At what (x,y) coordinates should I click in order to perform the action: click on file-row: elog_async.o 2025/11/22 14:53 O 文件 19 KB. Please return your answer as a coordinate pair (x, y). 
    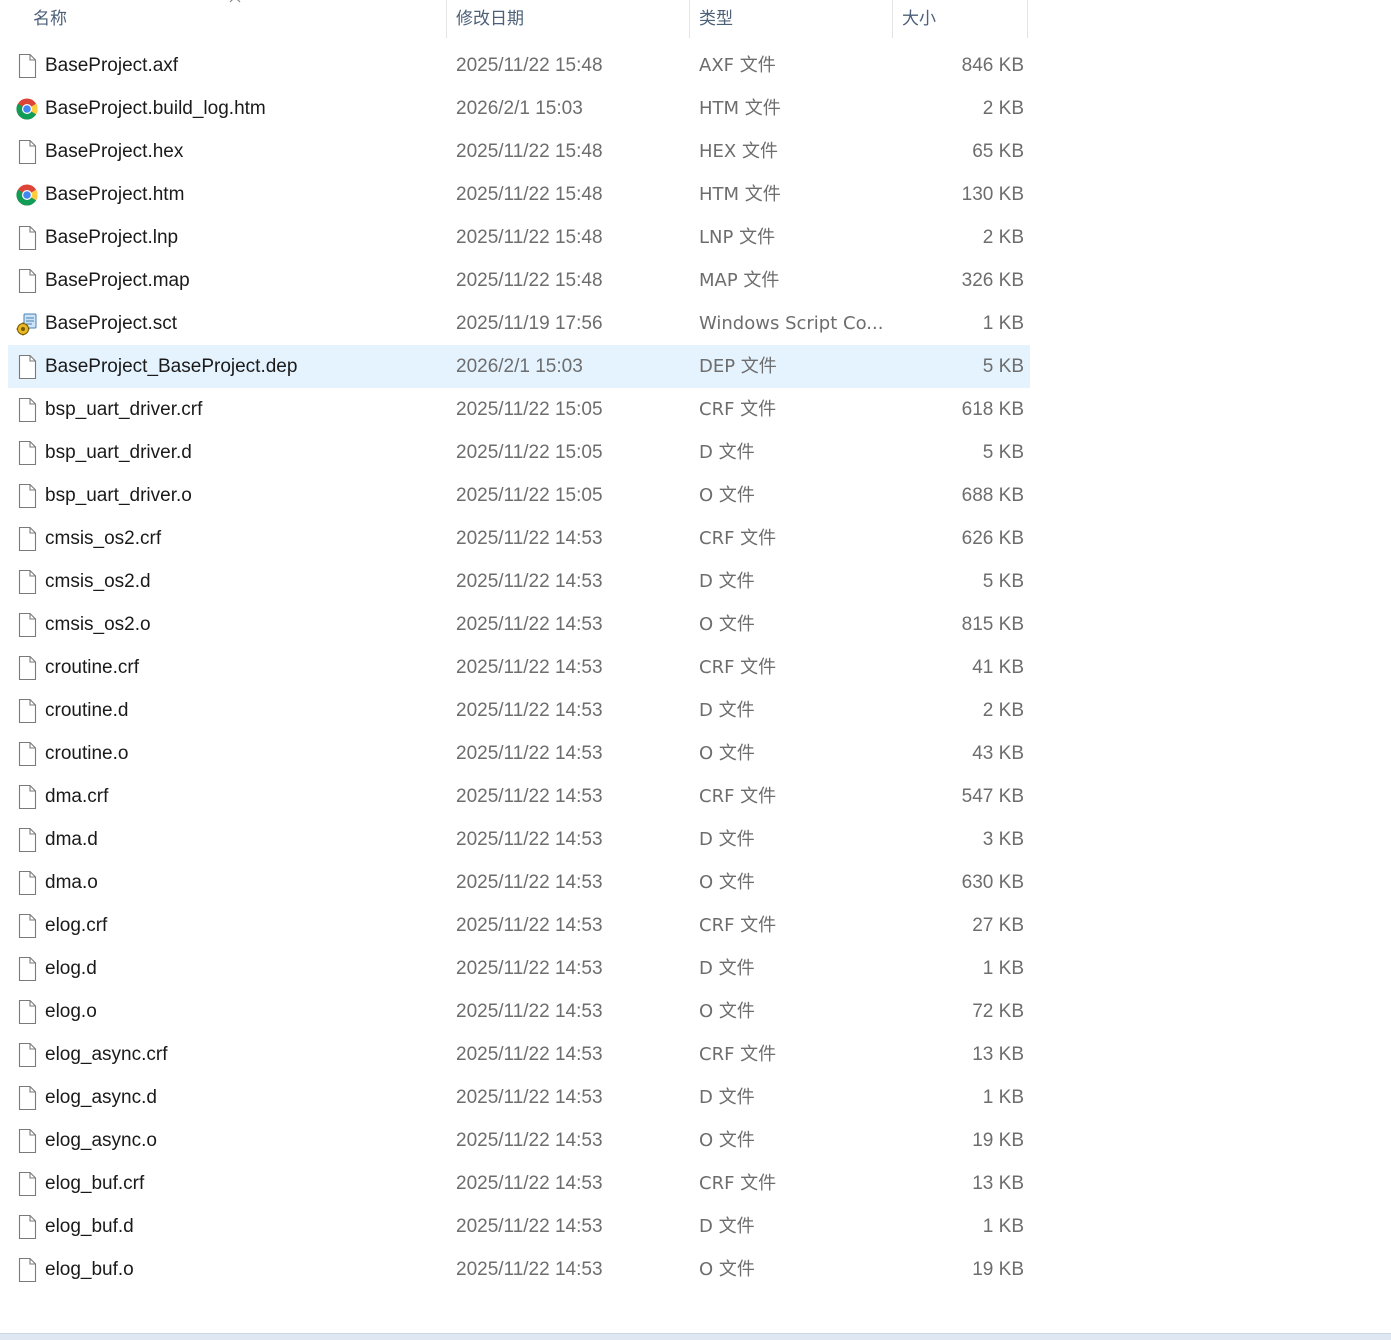
    Looking at the image, I should click on (519, 1140).